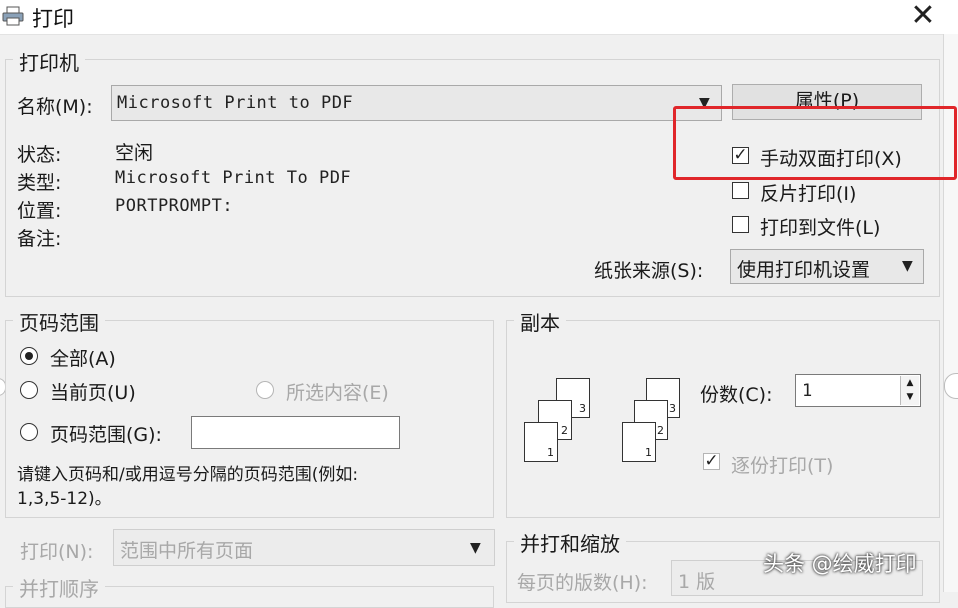  Describe the element at coordinates (740, 190) in the screenshot. I see `reverse-print-checkbox` at that location.